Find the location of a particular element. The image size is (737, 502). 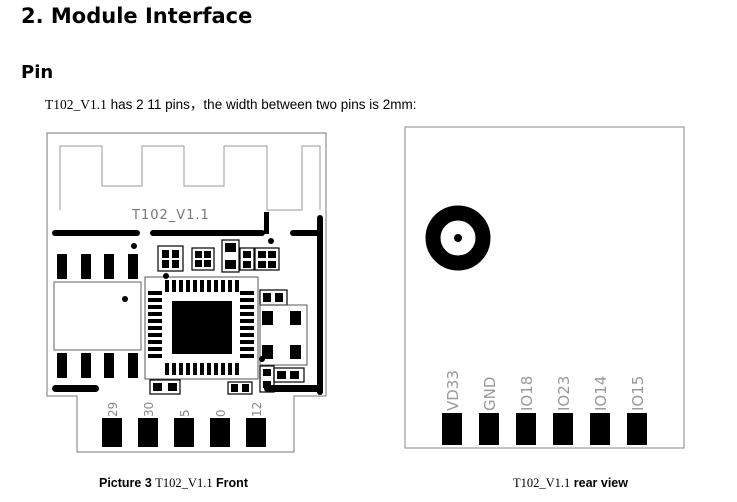

front-caption: Picture 3 T102_V1.1 Front is located at coordinates (173, 483).